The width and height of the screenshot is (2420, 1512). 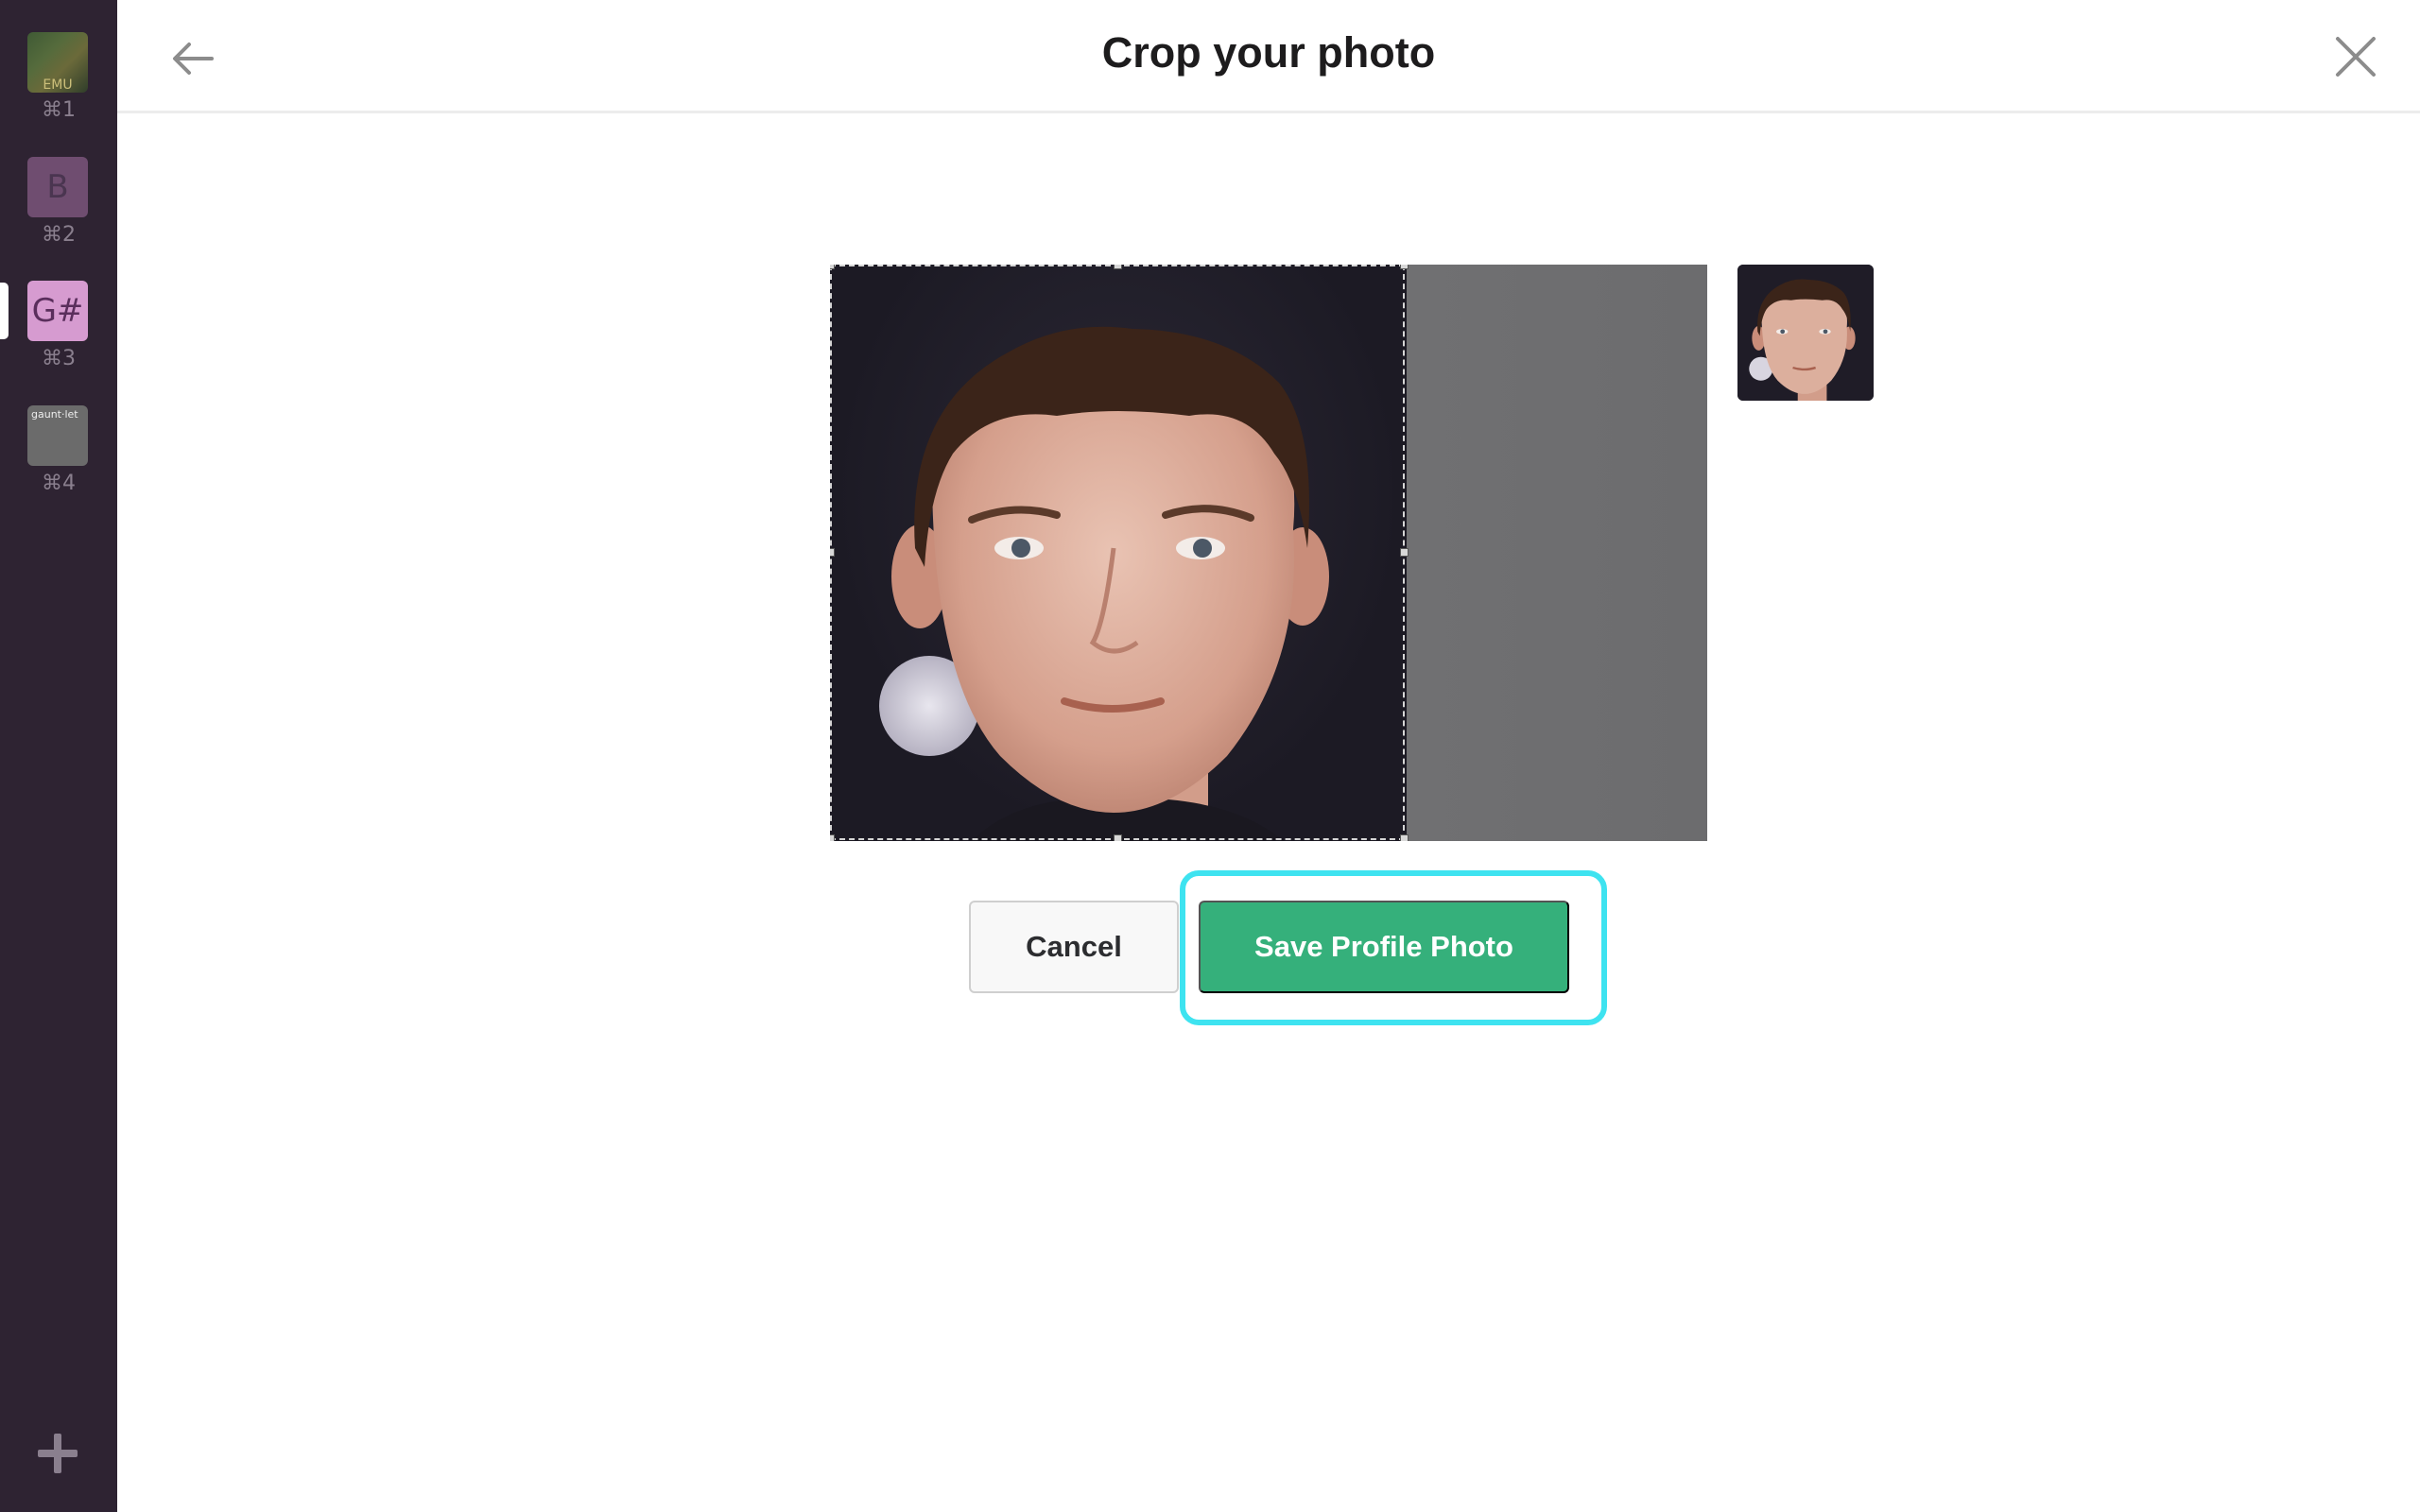 What do you see at coordinates (1557, 553) in the screenshot?
I see `uncropped-region` at bounding box center [1557, 553].